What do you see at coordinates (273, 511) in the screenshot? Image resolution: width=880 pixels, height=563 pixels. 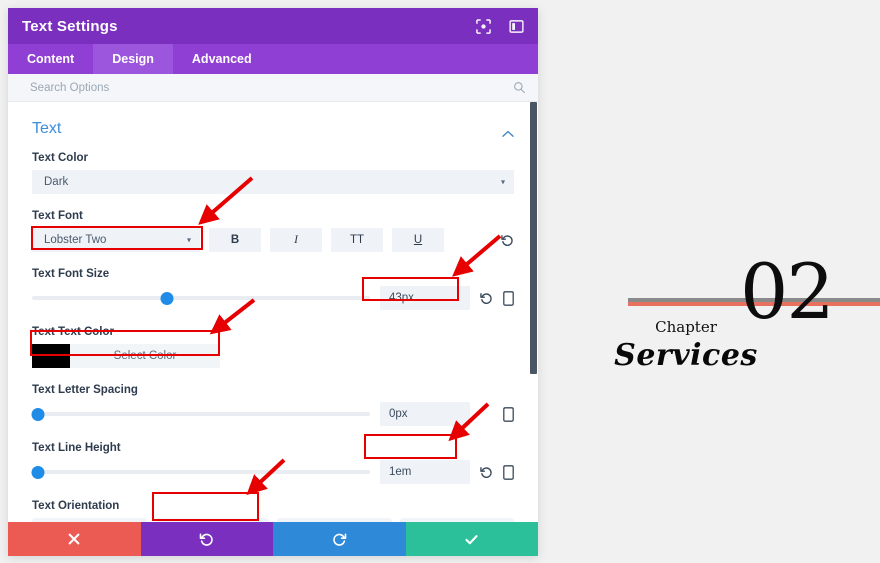 I see `field-text-orientation: Text Orientation` at bounding box center [273, 511].